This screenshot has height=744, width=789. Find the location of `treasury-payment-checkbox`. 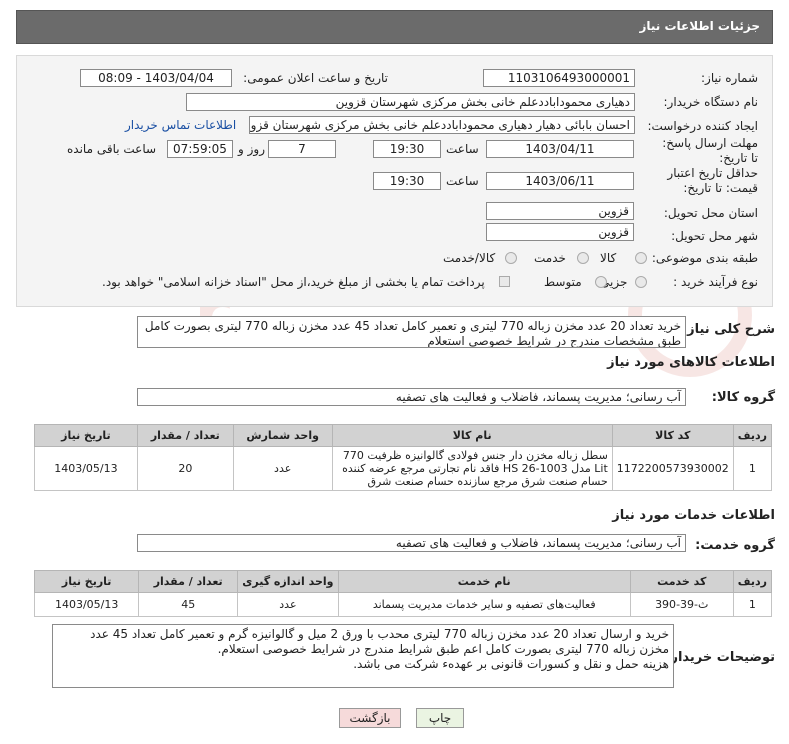

treasury-payment-checkbox is located at coordinates (504, 281).